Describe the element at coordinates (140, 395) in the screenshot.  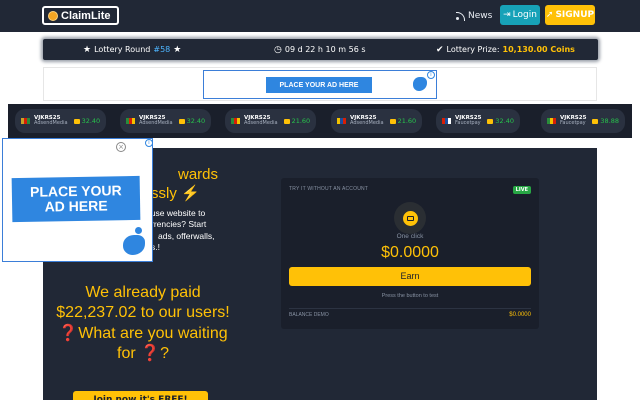
I see `join-now-button: Join now it's FREE!` at that location.